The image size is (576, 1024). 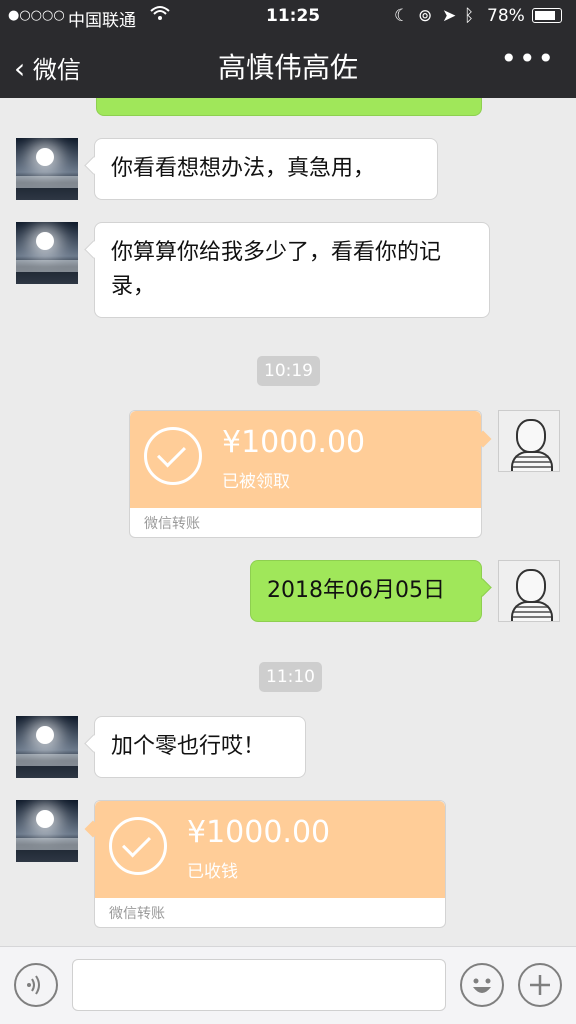 I want to click on emoji-icon, so click(x=482, y=985).